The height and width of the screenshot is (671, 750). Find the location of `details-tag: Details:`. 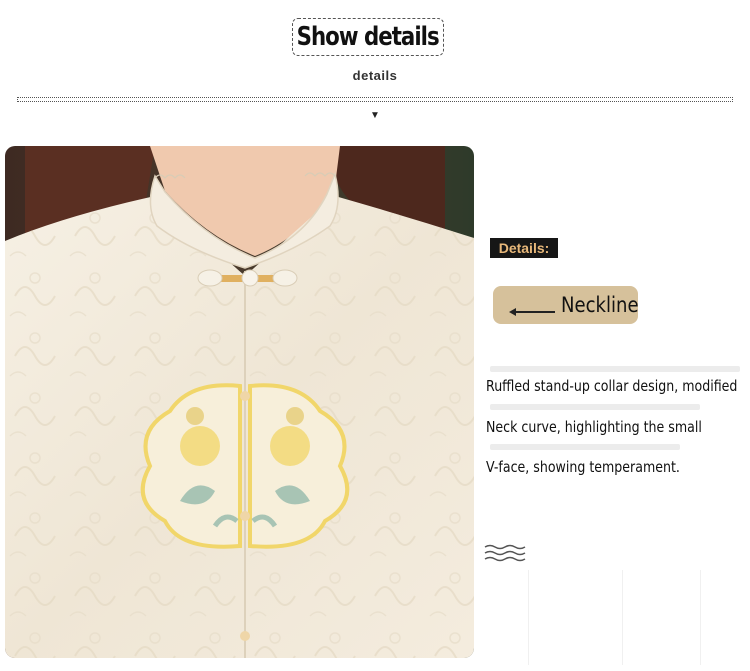

details-tag: Details: is located at coordinates (524, 248).